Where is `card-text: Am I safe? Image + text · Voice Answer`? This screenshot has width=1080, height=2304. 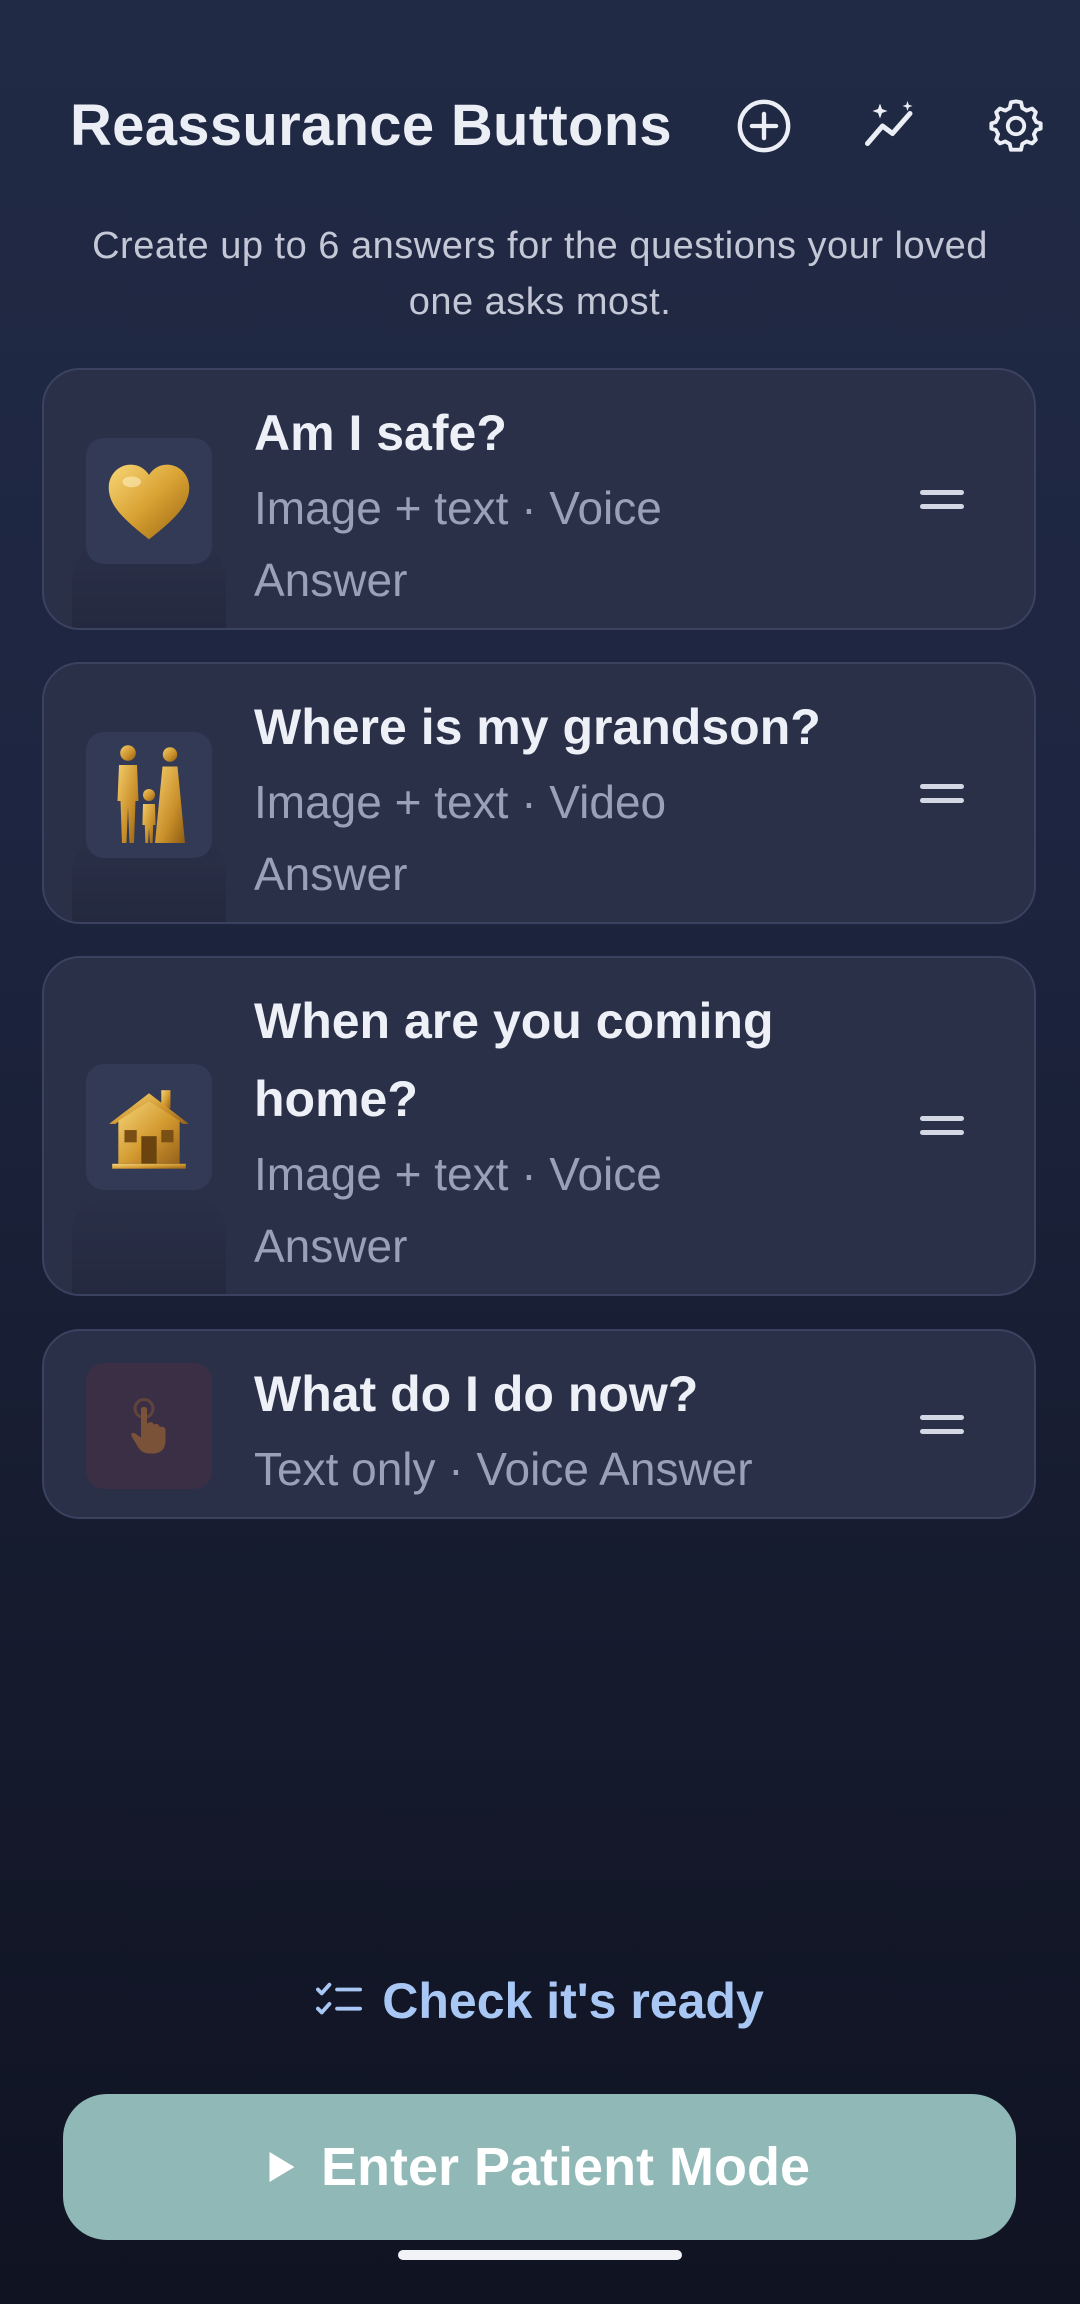
card-text: Am I safe? Image + text · Voice Answer is located at coordinates (574, 505).